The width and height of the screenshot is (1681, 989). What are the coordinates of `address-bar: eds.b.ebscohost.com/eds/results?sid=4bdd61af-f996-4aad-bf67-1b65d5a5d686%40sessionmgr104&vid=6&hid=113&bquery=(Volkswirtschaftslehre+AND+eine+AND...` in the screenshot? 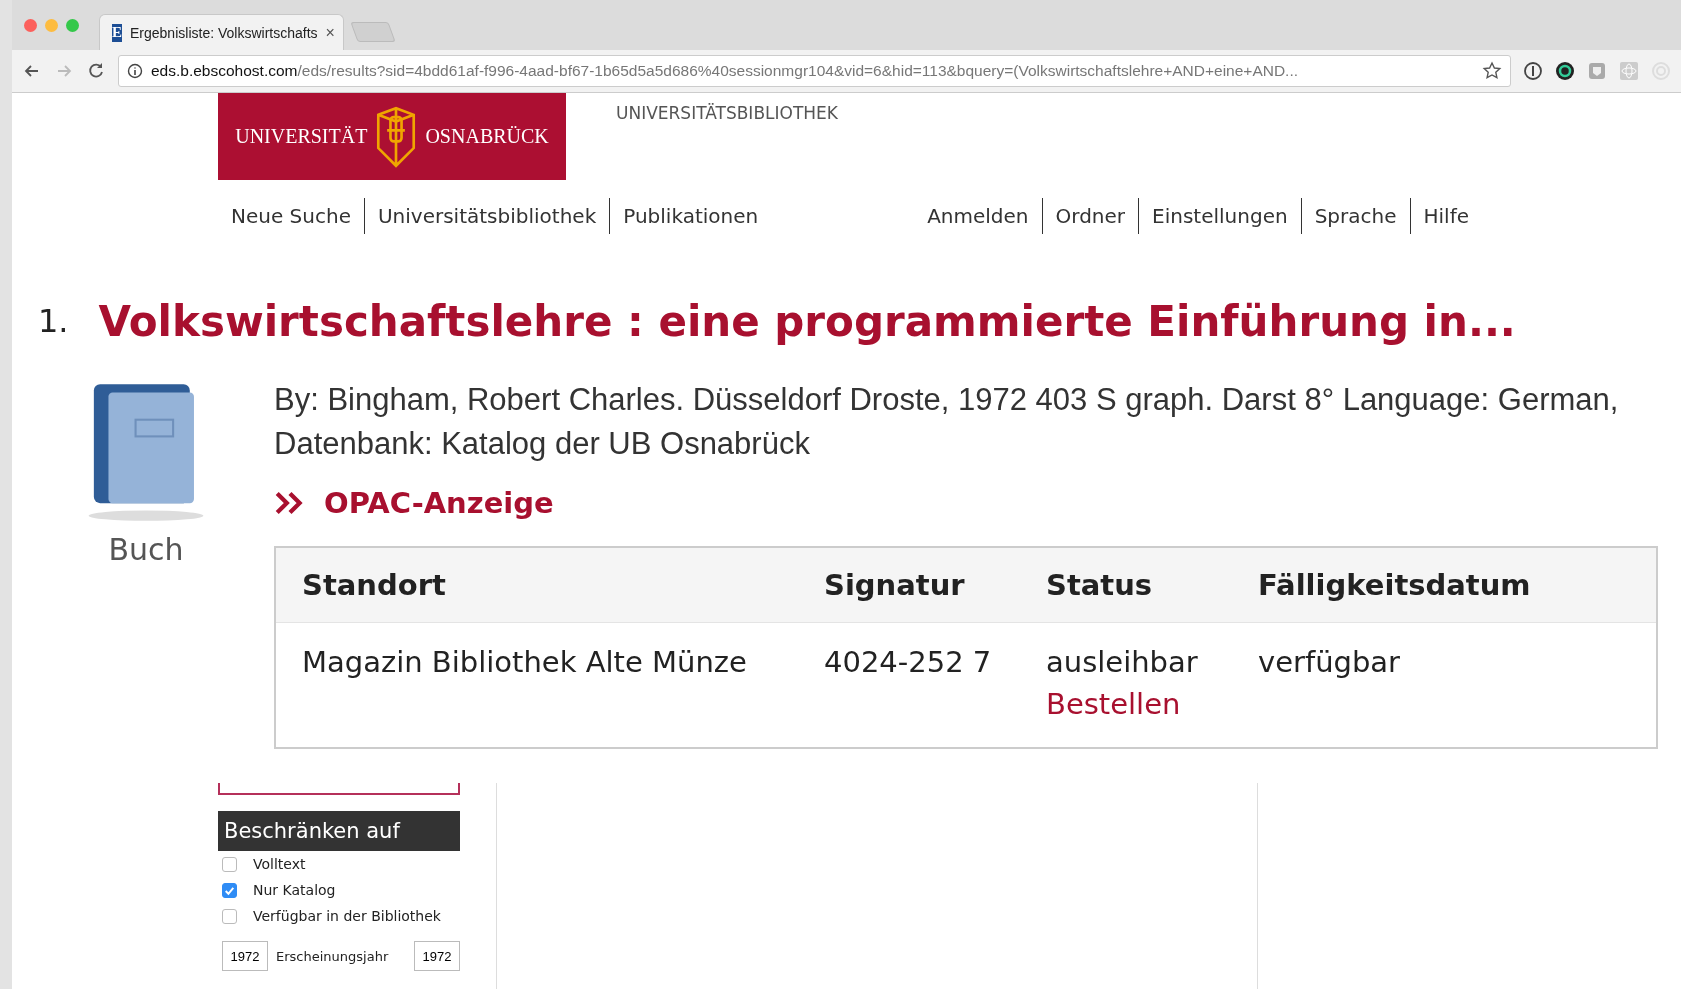 It's located at (814, 71).